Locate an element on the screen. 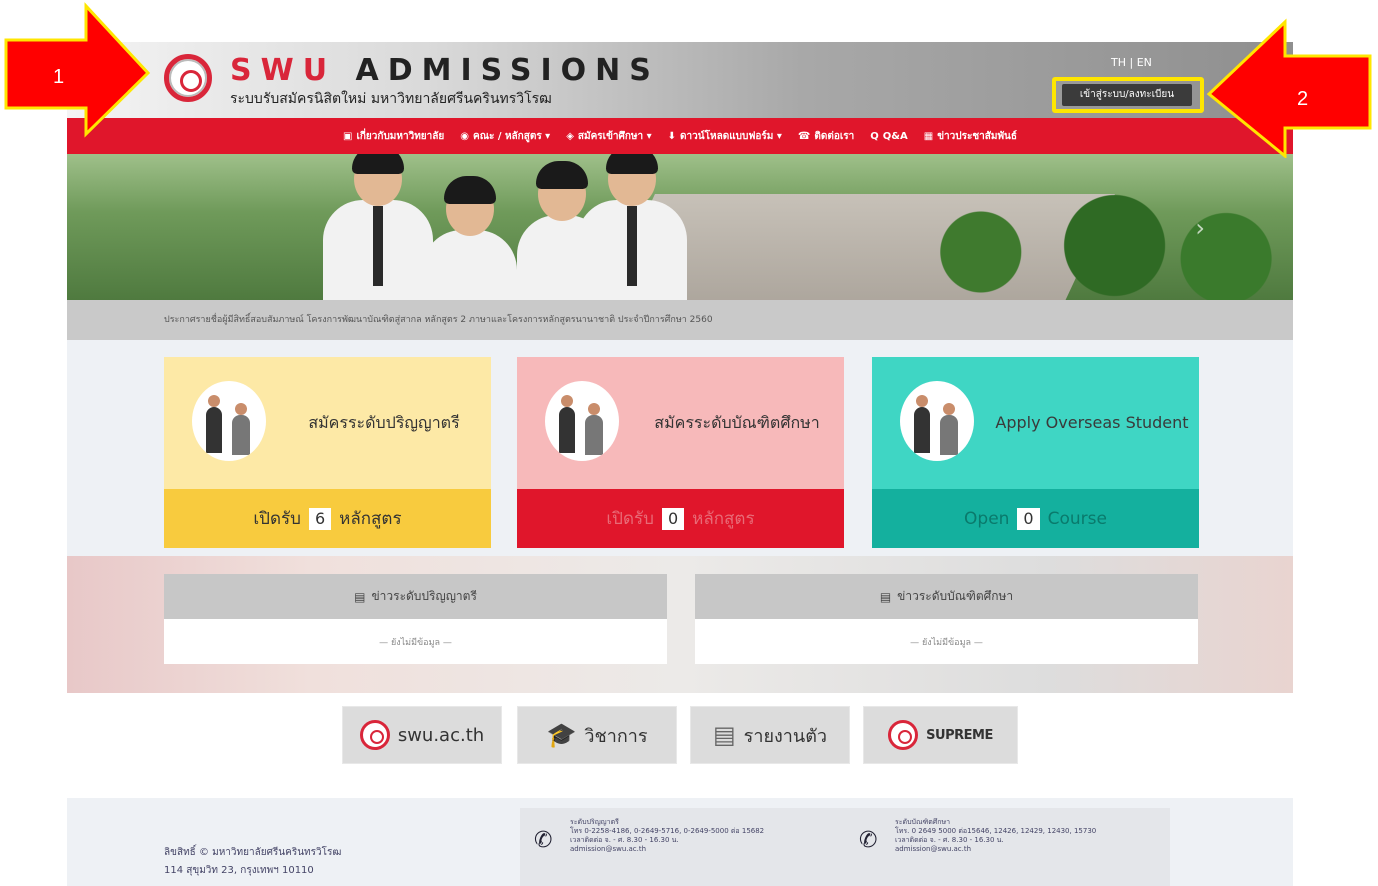  nav-item-contact: ☎ ติดต่อเรา is located at coordinates (826, 136).